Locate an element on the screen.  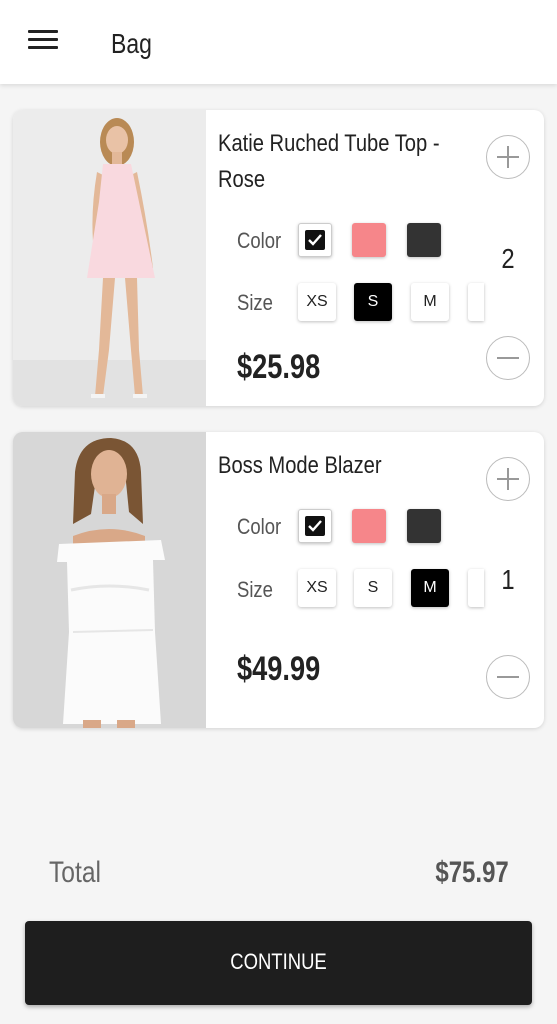
total-value: $75.97 is located at coordinates (472, 872).